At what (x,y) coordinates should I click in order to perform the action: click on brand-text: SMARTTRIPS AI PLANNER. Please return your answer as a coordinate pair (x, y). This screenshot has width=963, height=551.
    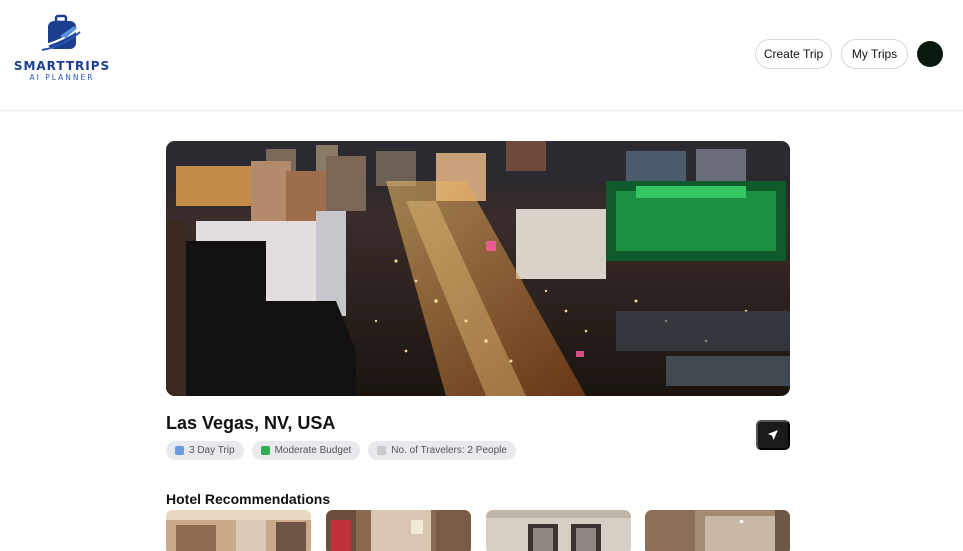
    Looking at the image, I should click on (62, 70).